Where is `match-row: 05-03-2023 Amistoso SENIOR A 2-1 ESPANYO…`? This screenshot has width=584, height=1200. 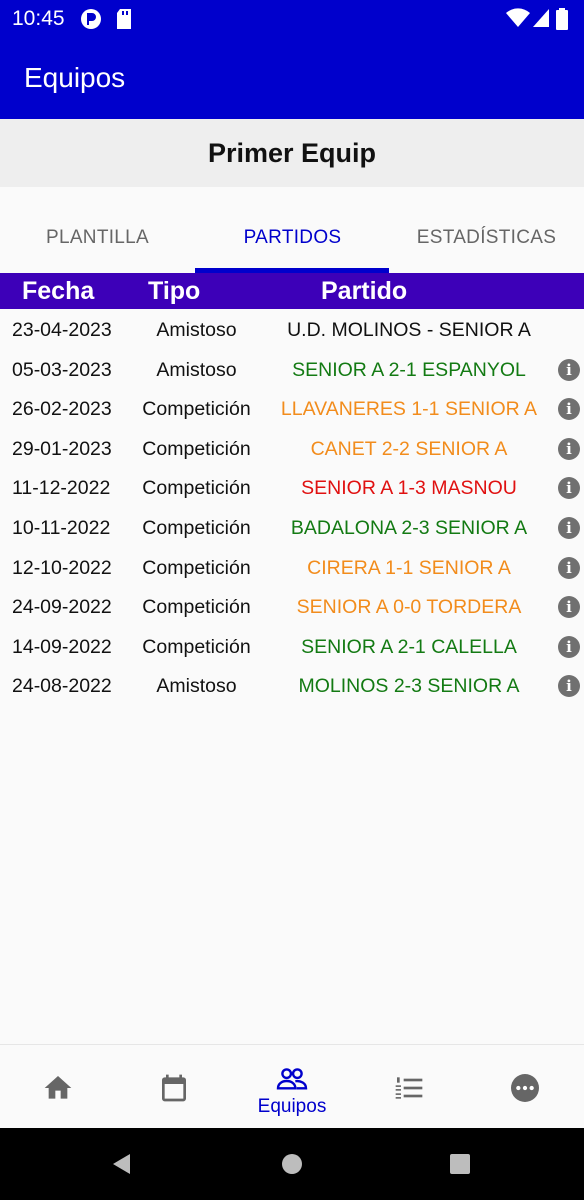
match-row: 05-03-2023 Amistoso SENIOR A 2-1 ESPANYO… is located at coordinates (292, 369).